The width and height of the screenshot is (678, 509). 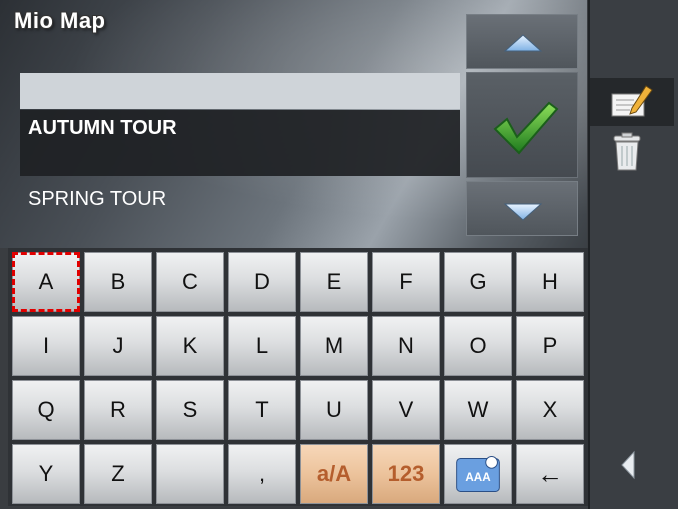 What do you see at coordinates (550, 346) in the screenshot?
I see `key-p: P` at bounding box center [550, 346].